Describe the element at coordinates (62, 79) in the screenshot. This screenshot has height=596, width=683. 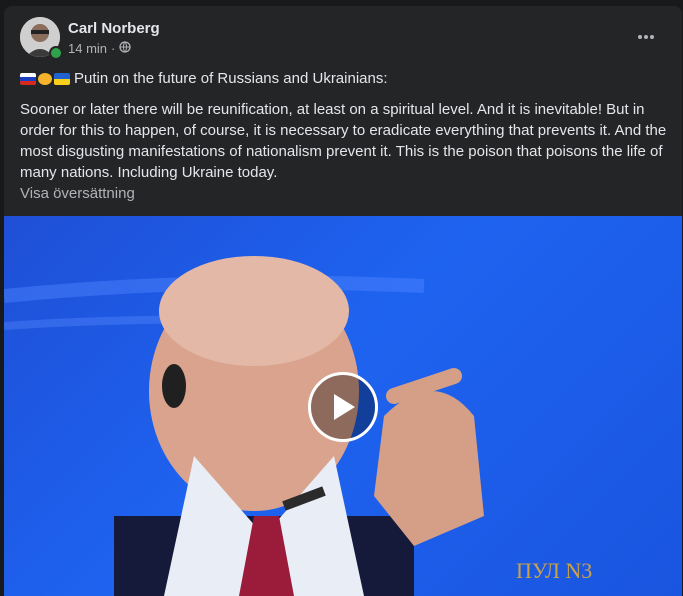
I see `ukraine-flag-icon` at that location.